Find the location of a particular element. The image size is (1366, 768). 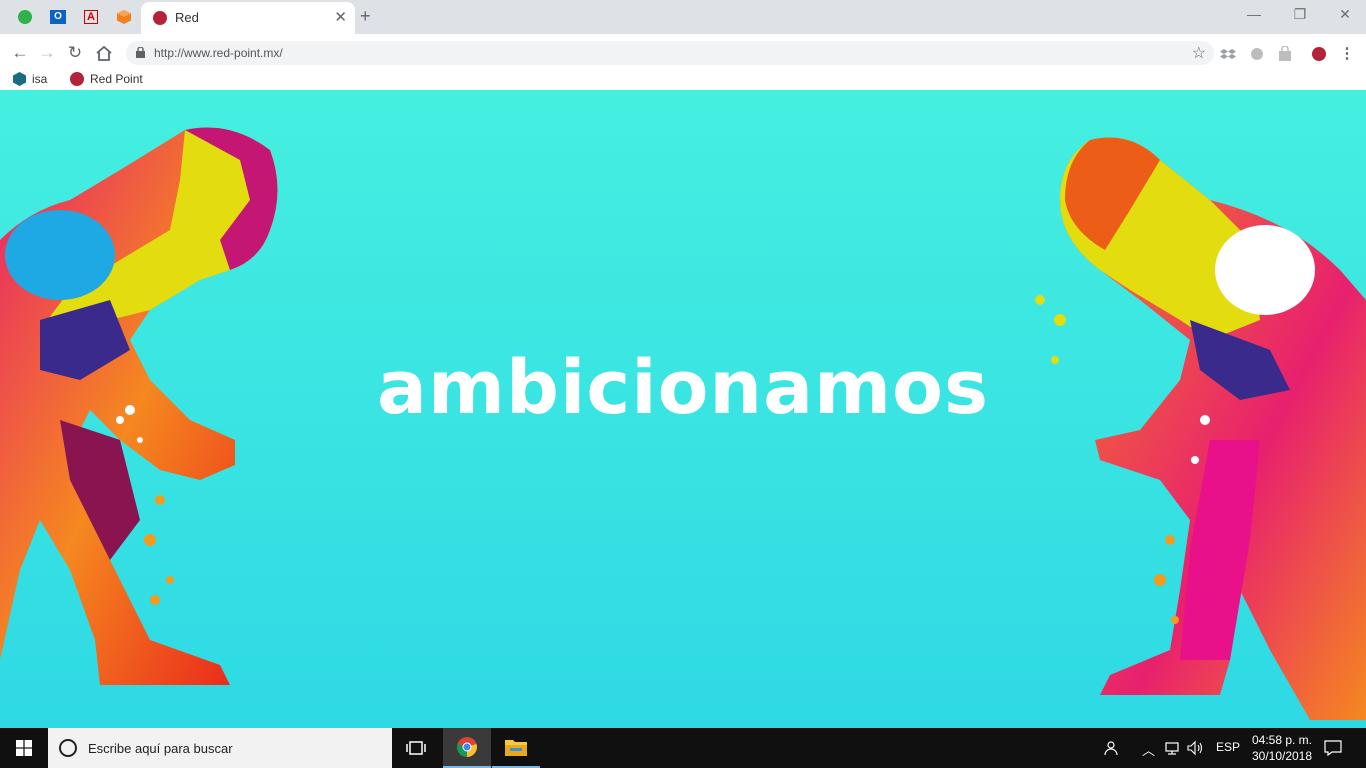

tab-strip: O A Red ✕ + — ❐ ✕ is located at coordinates (683, 17).